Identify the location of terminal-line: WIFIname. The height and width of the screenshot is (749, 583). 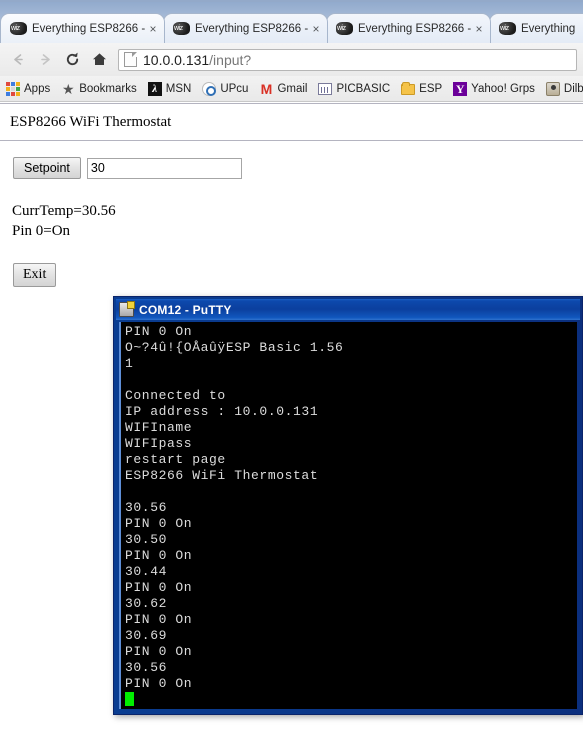
(159, 427).